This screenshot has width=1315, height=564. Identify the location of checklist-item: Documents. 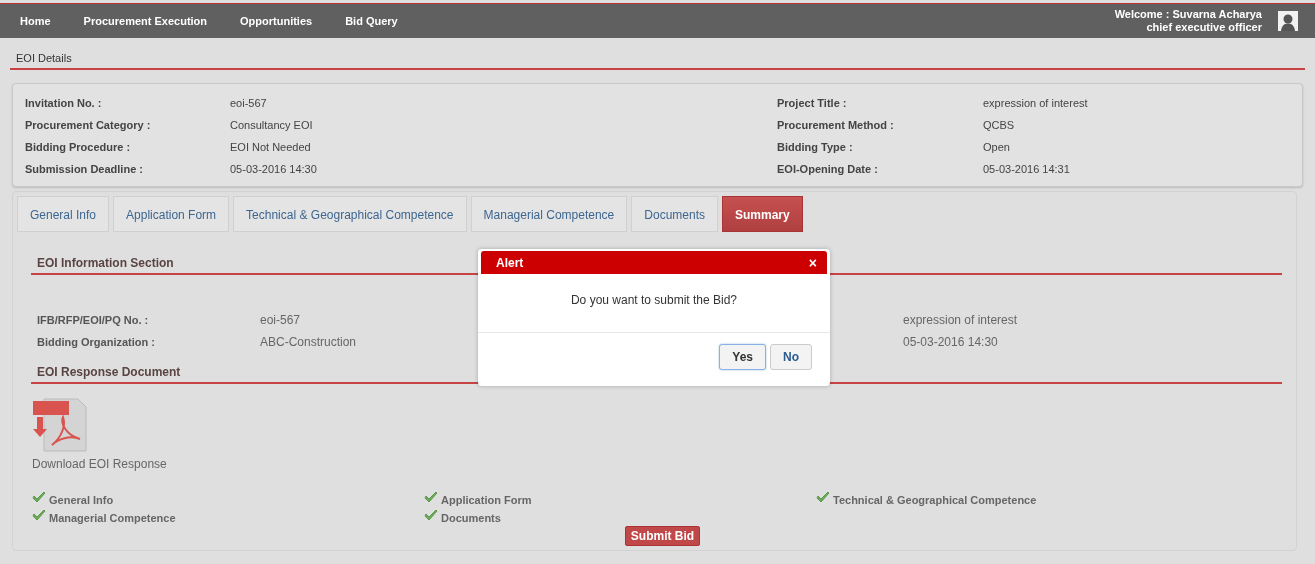
(471, 518).